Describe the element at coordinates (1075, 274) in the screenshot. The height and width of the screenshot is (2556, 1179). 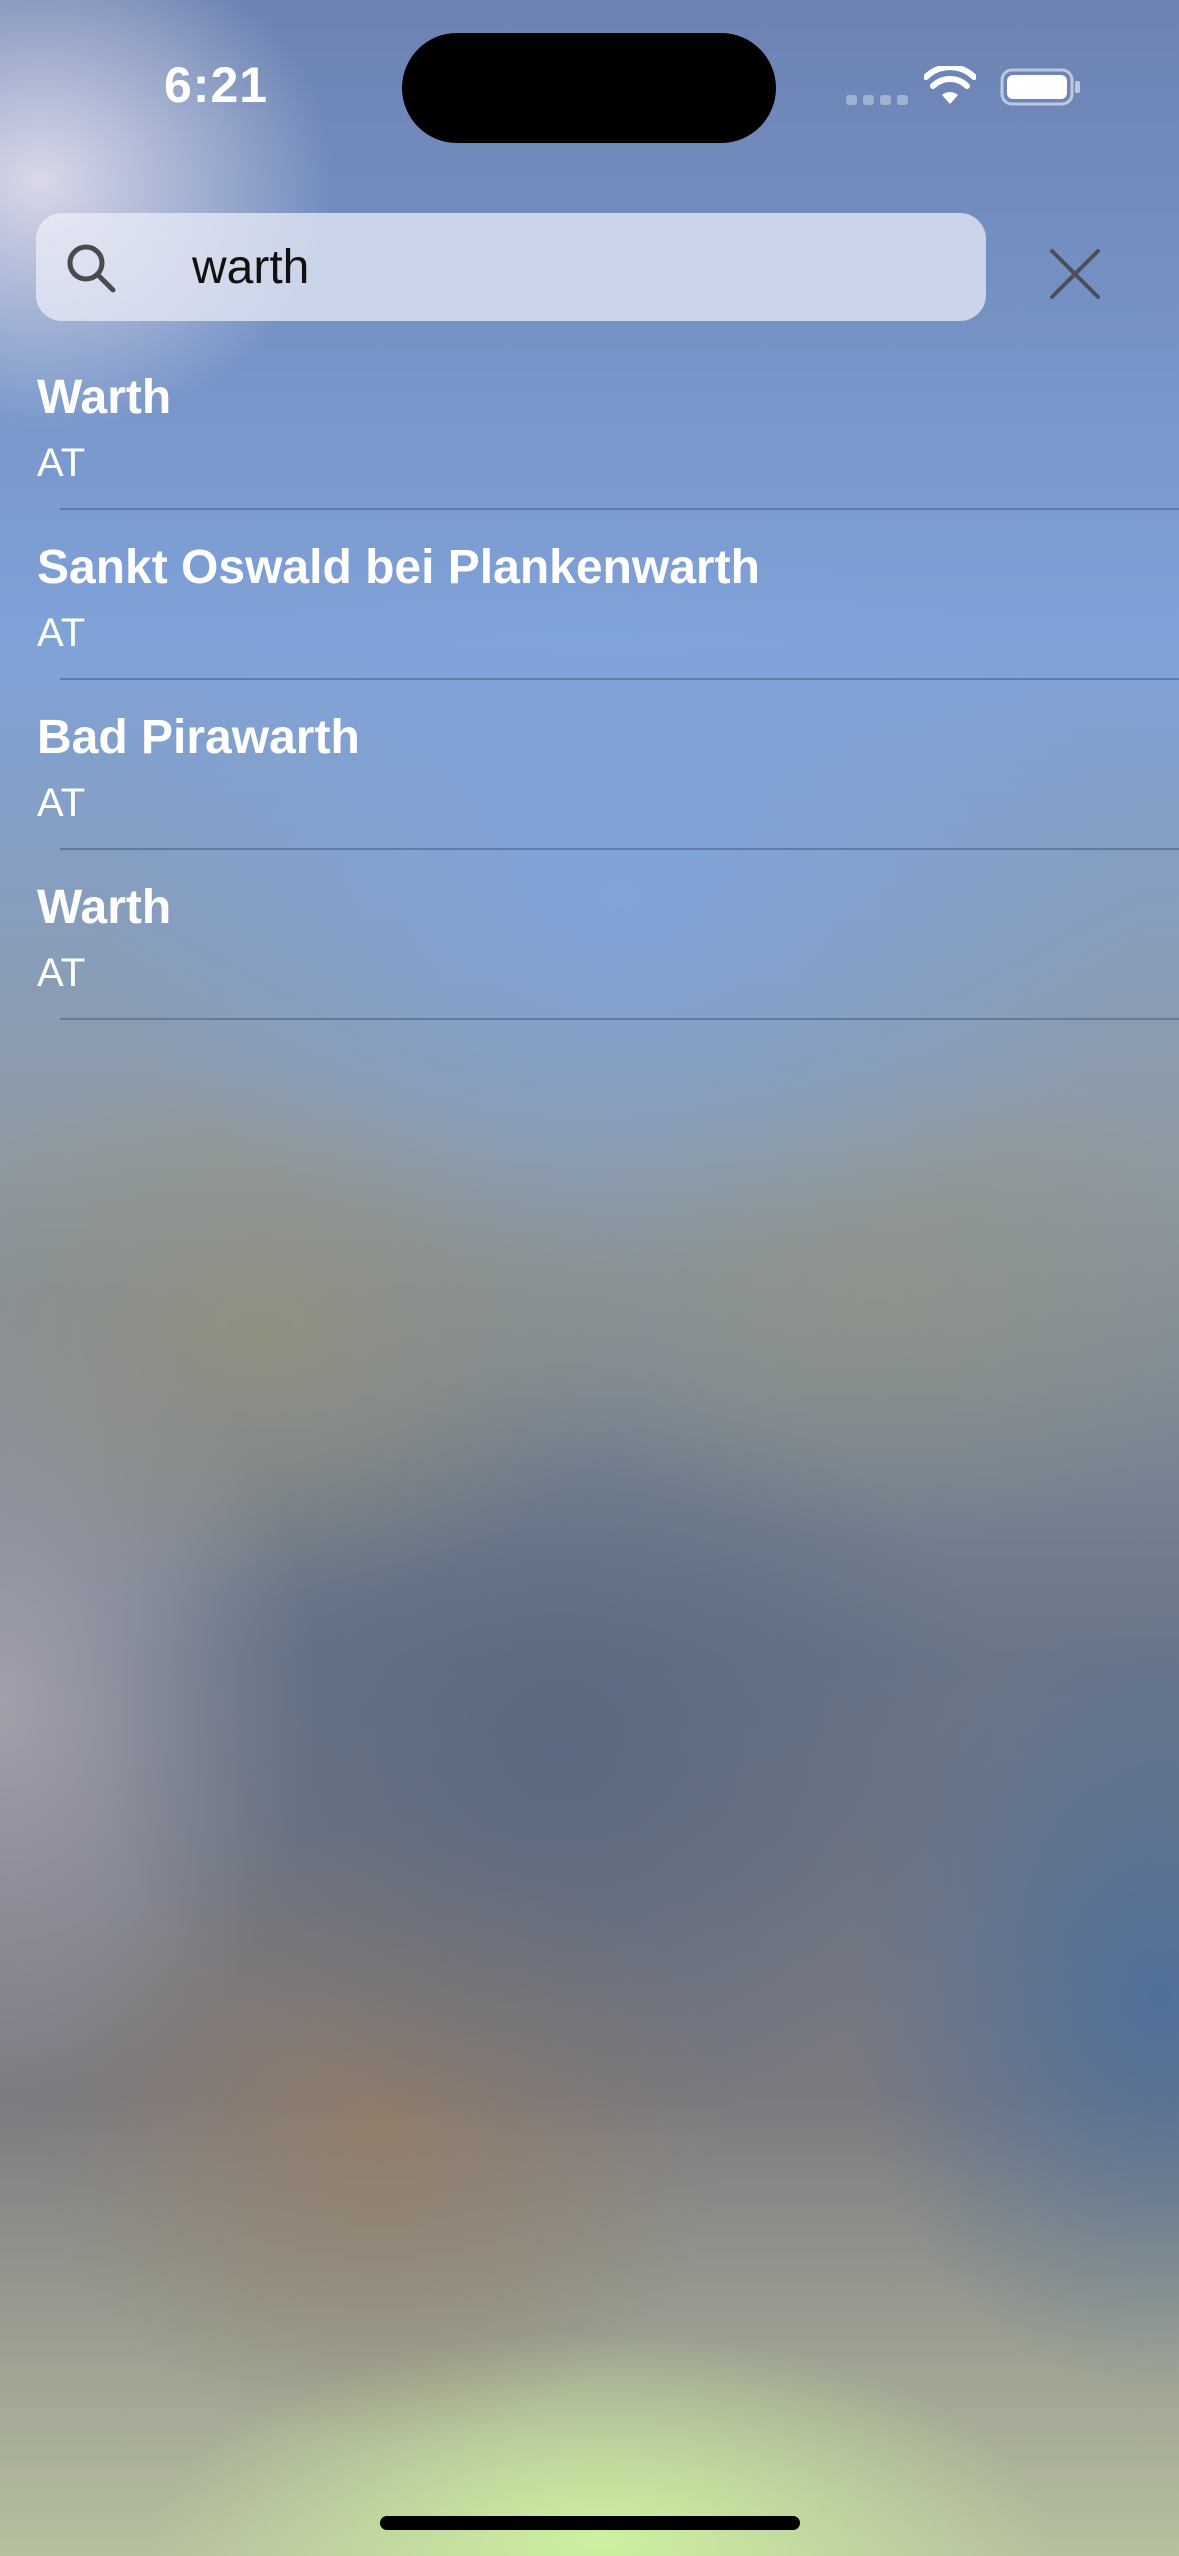
I see `close-icon` at that location.